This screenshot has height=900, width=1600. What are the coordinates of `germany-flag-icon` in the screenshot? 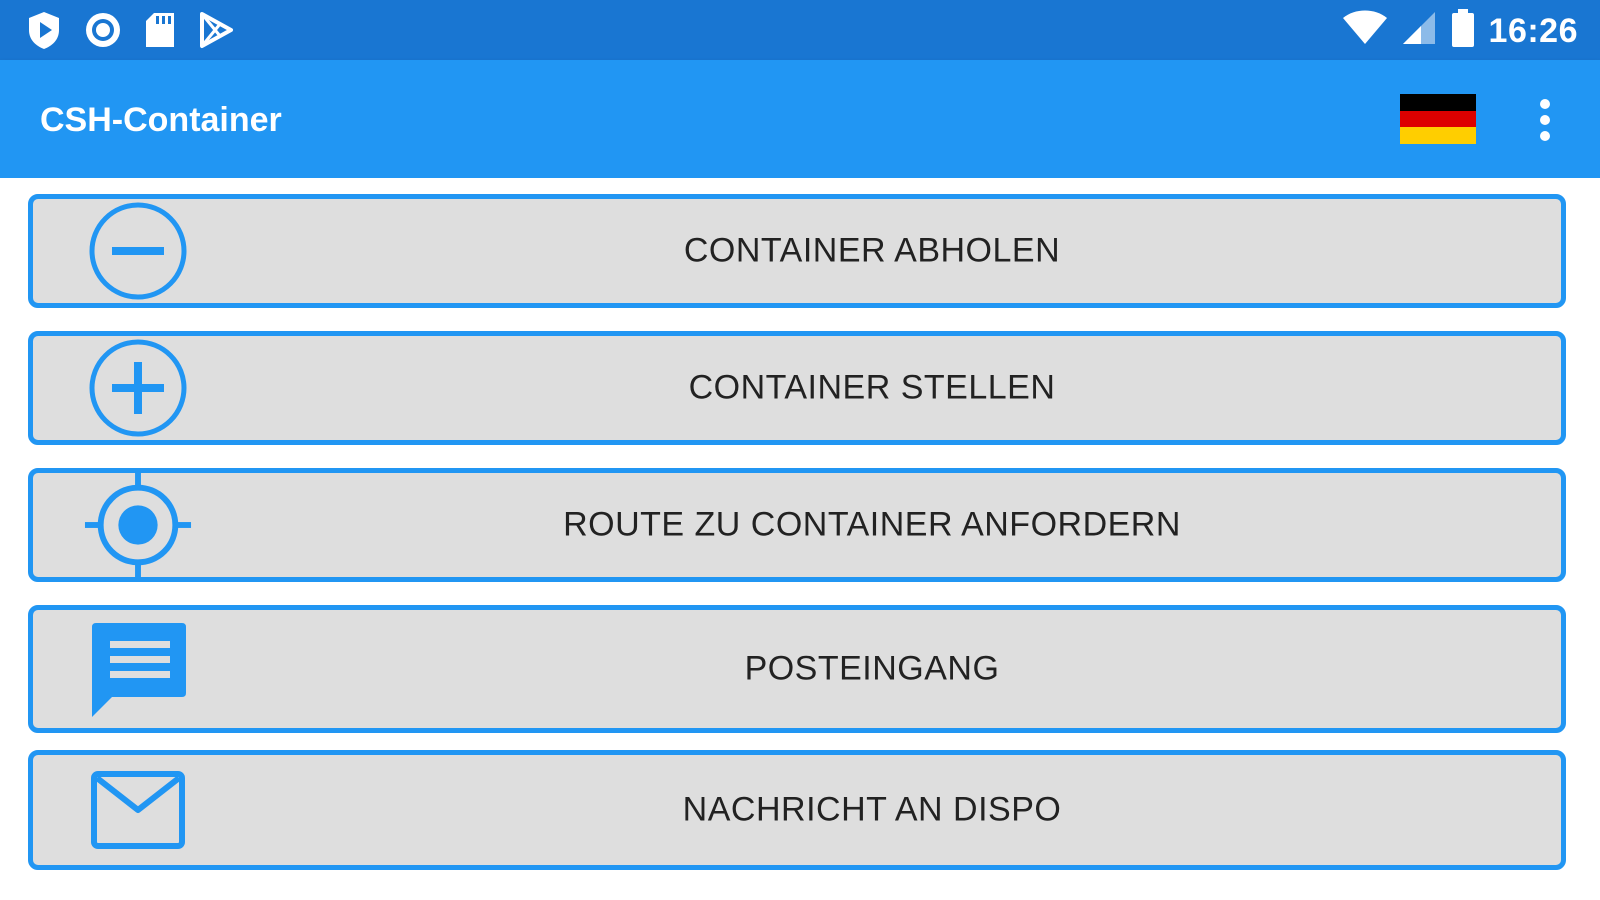 It's located at (1438, 119).